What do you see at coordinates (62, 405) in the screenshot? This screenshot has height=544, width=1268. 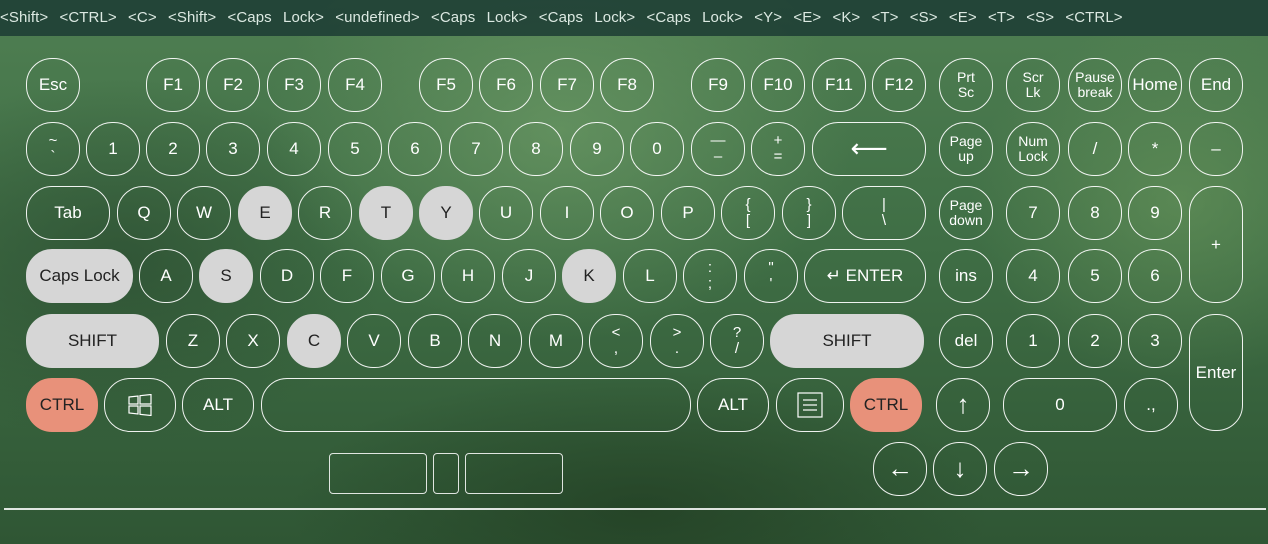 I see `key-lctrl: CTRL` at bounding box center [62, 405].